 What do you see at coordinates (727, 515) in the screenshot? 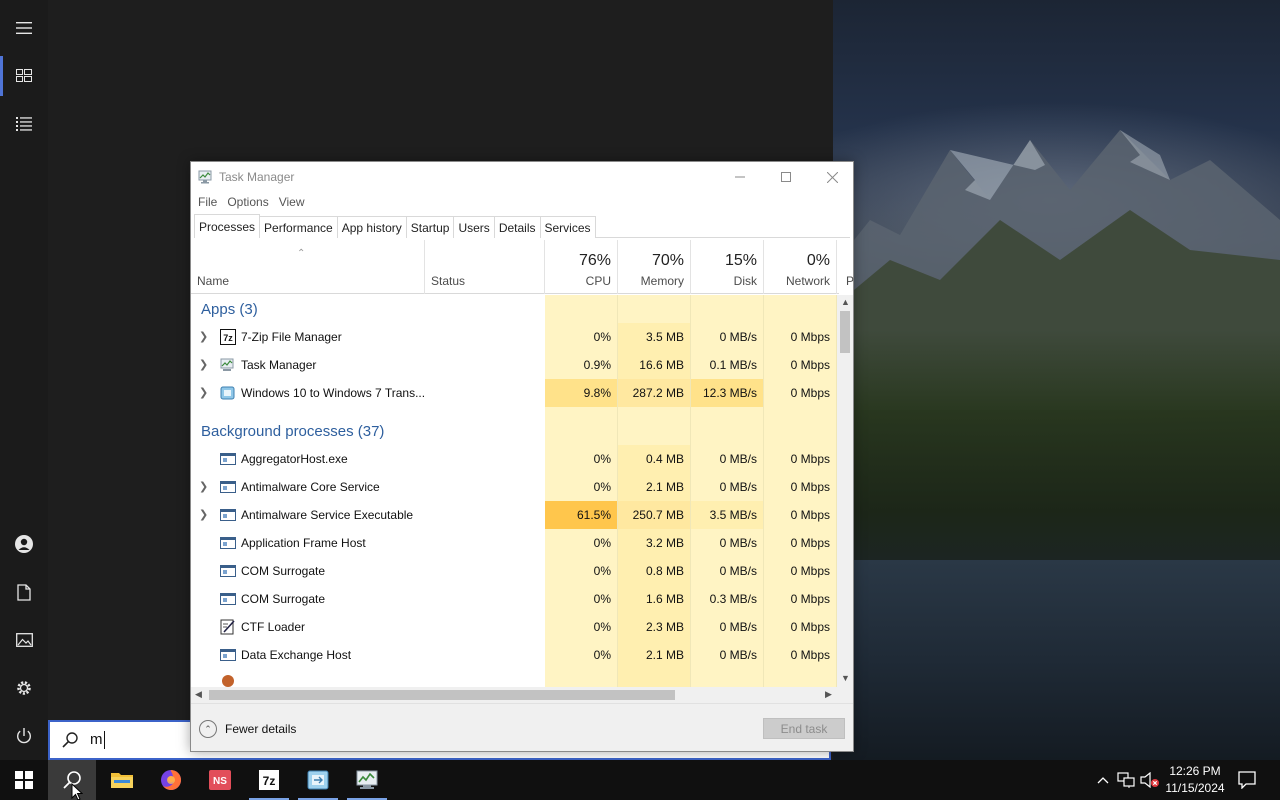
I see `disk-cell: 3.5 MB/s` at bounding box center [727, 515].